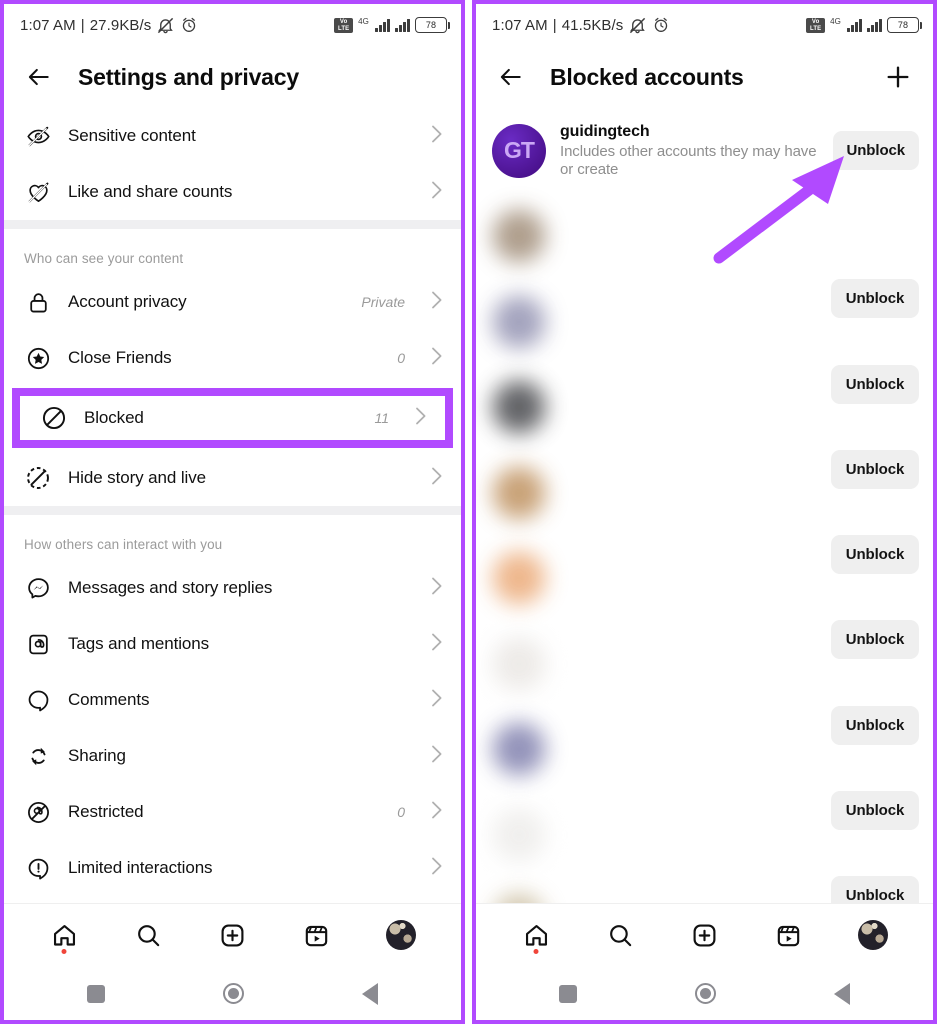  What do you see at coordinates (189, 24) in the screenshot?
I see `alarm-clock-icon` at bounding box center [189, 24].